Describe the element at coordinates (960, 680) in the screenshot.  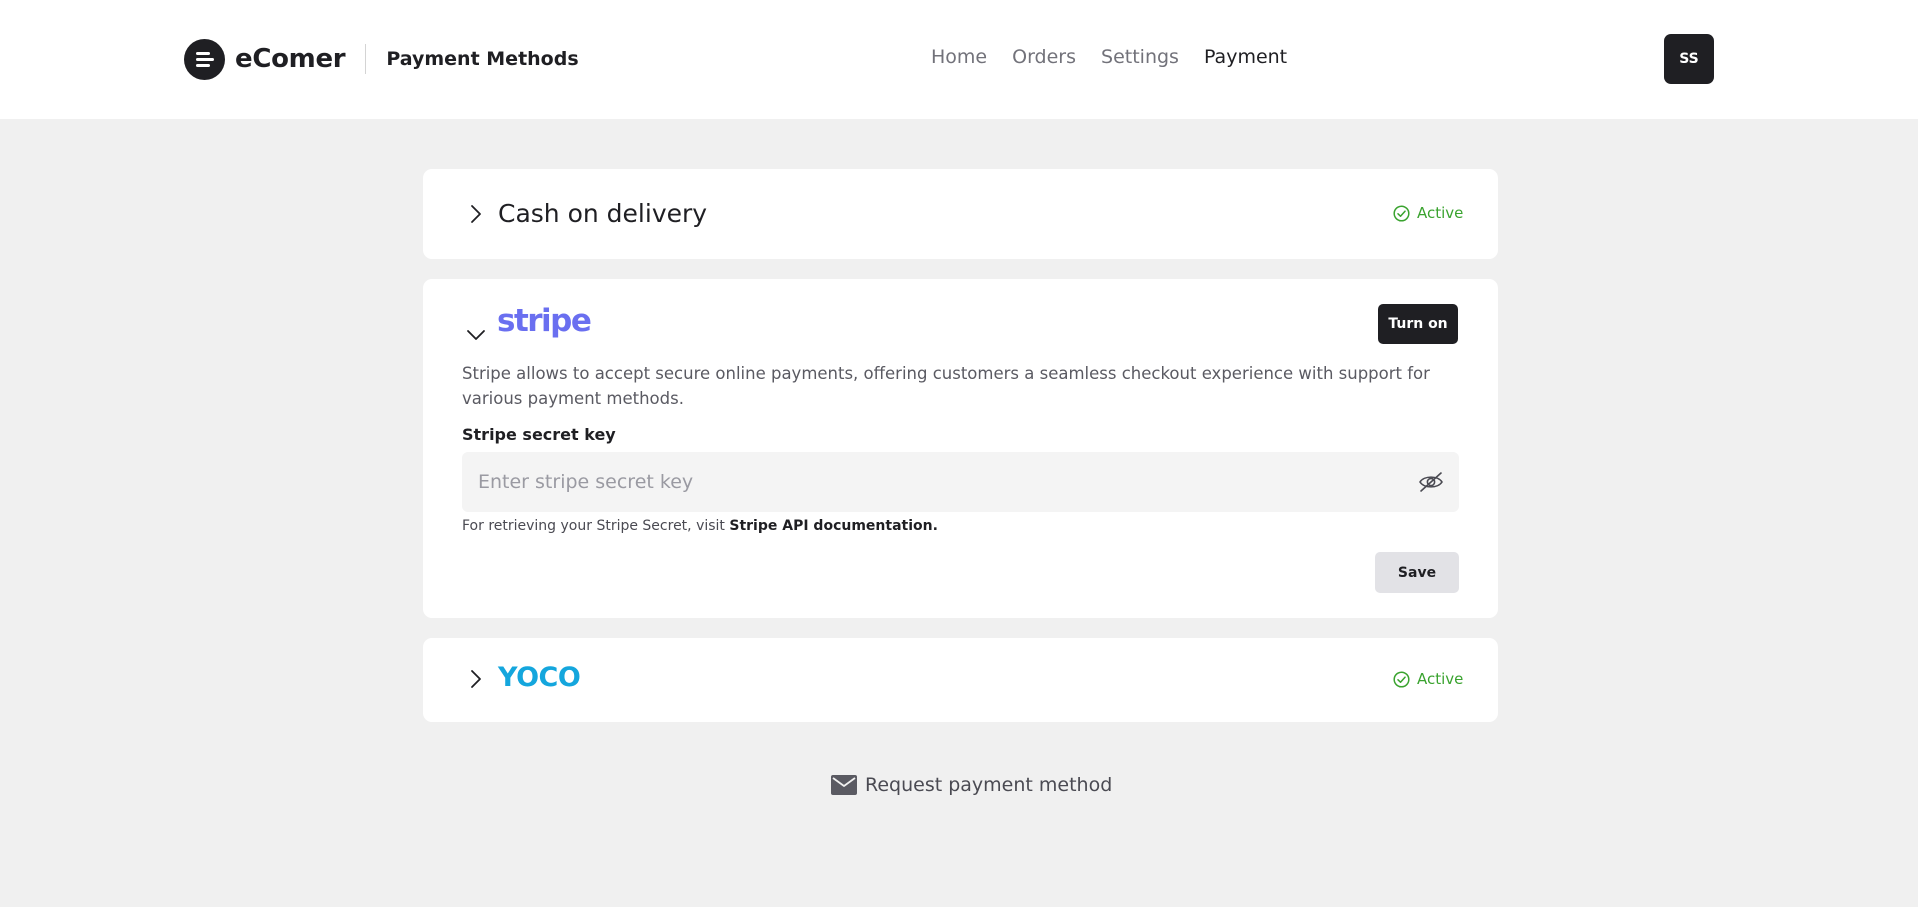
I see `payment-method-yoco: YOCO Active` at that location.